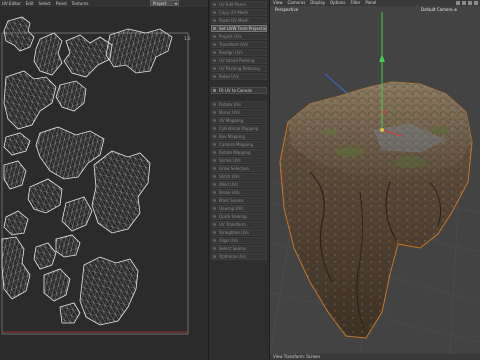 The height and width of the screenshot is (360, 480). I want to click on tool-row: Grow Selection, so click(240, 168).